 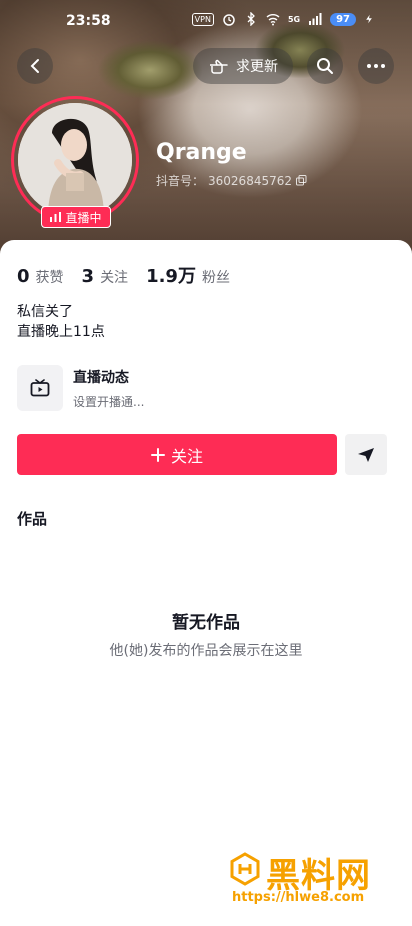 What do you see at coordinates (61, 332) in the screenshot?
I see `bio-line-2: 直播晚上11点` at bounding box center [61, 332].